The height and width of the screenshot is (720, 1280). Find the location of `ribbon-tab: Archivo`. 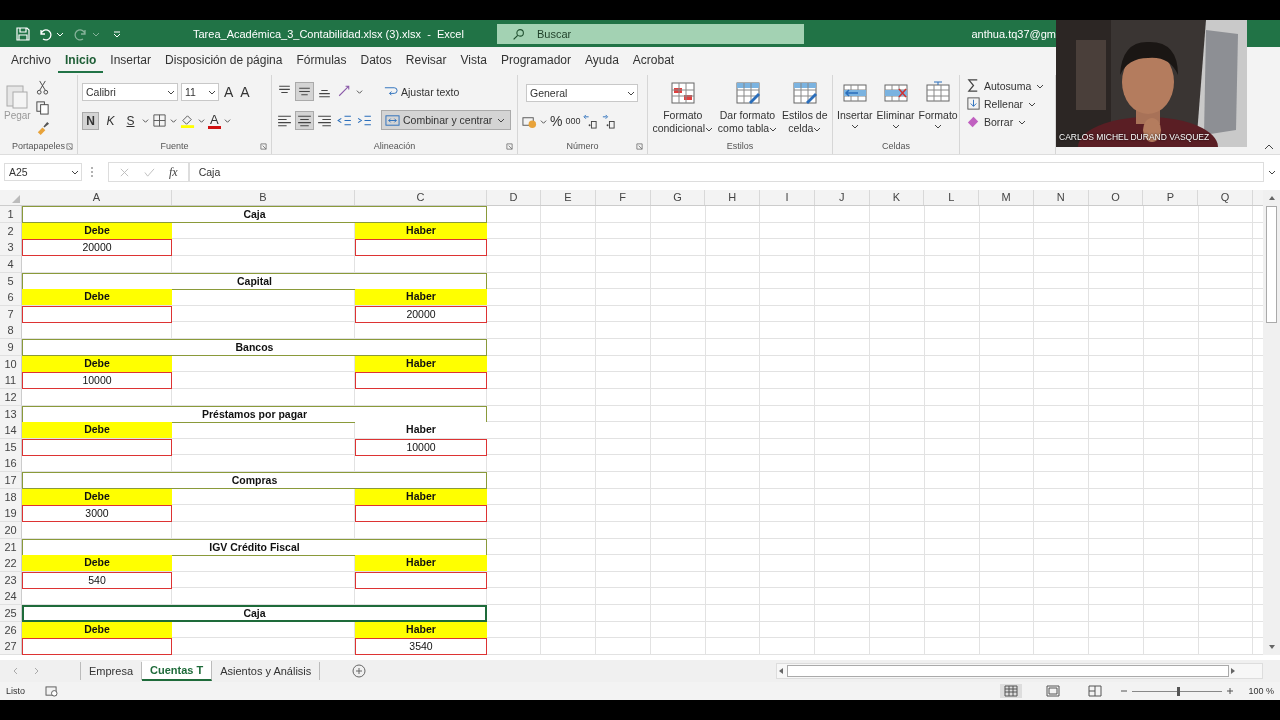

ribbon-tab: Archivo is located at coordinates (31, 61).